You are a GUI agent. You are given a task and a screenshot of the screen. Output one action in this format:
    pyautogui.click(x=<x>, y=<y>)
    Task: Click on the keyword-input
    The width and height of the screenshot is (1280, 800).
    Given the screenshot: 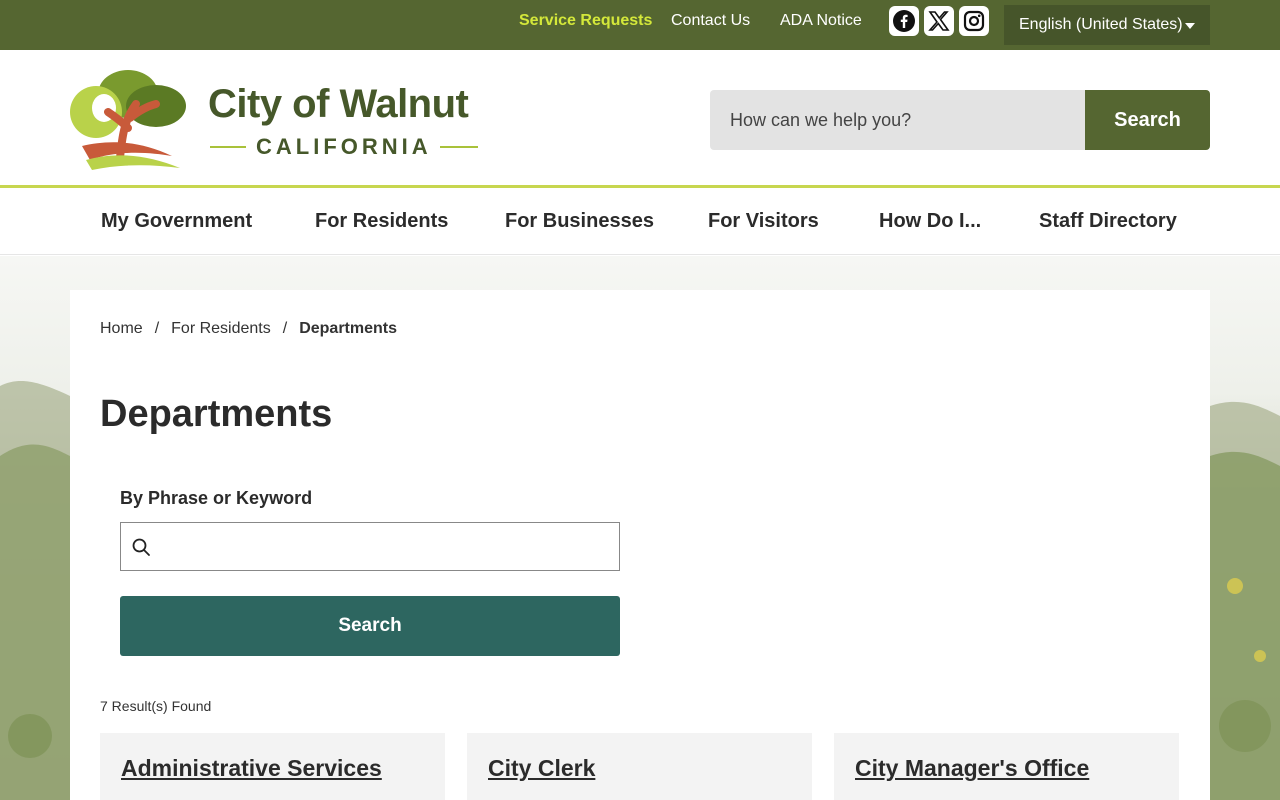 What is the action you would take?
    pyautogui.click(x=388, y=546)
    